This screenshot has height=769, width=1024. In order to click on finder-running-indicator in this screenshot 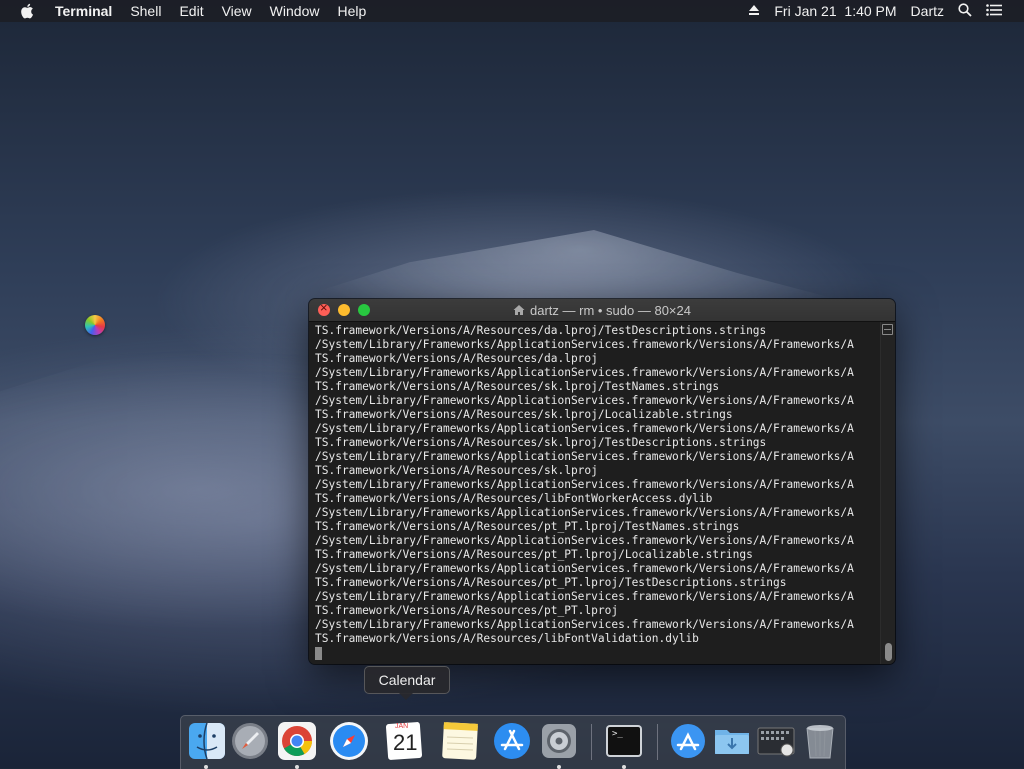, I will do `click(206, 767)`.